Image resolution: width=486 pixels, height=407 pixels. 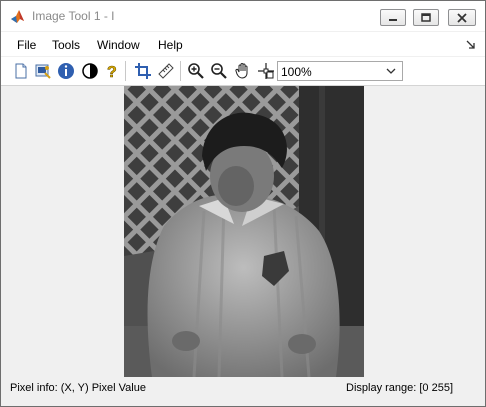 I want to click on maximize-button, so click(x=426, y=17).